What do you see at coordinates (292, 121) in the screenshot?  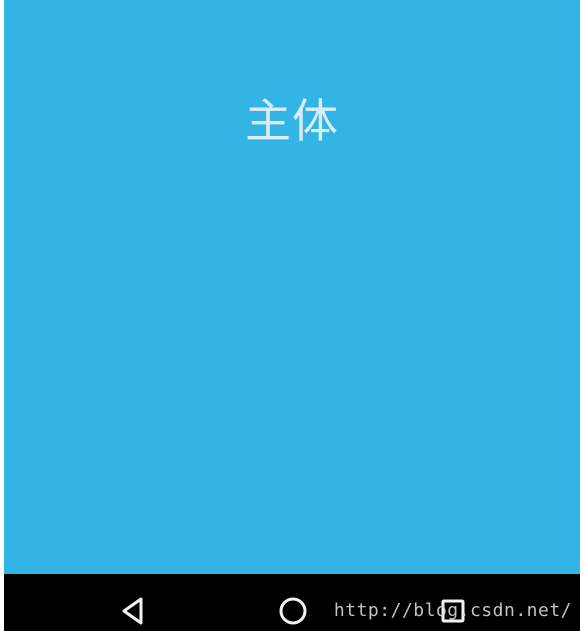 I see `main-title: 主体` at bounding box center [292, 121].